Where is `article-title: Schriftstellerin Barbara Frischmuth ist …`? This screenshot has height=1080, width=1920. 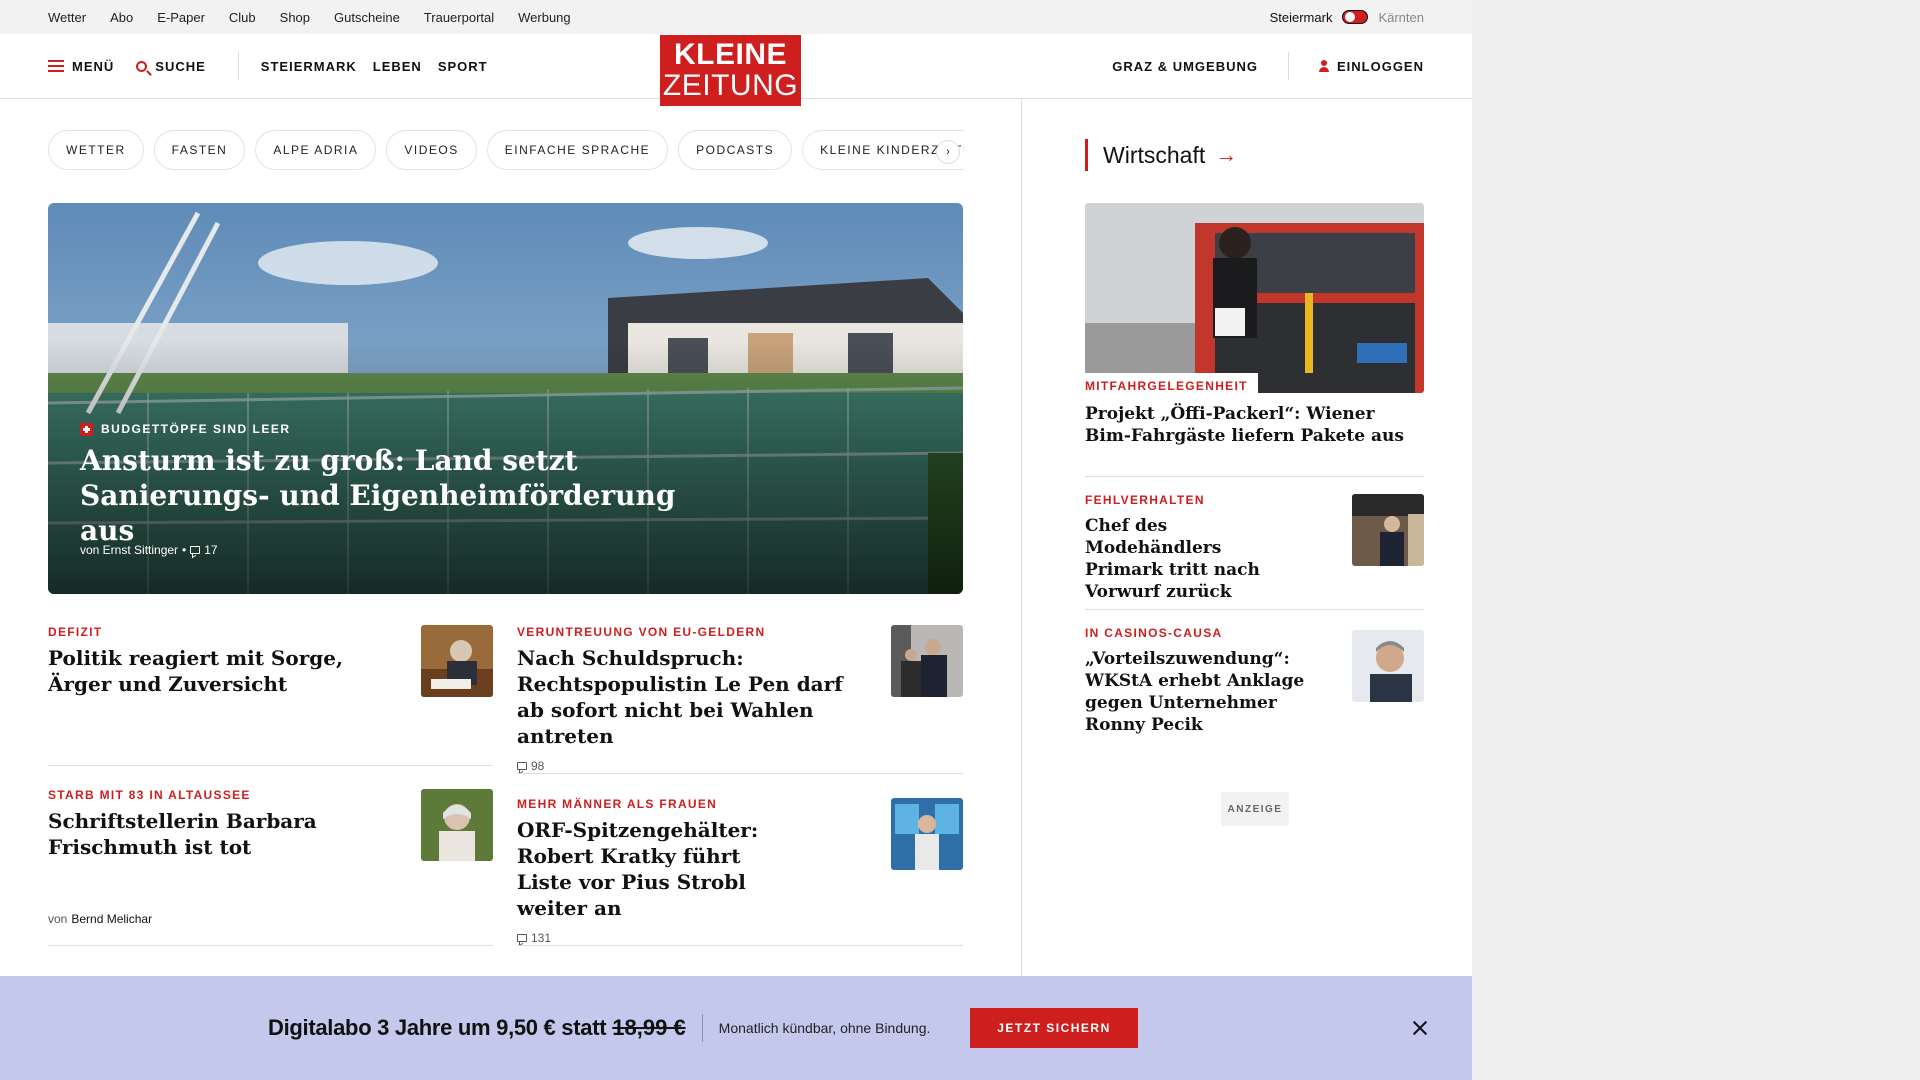 article-title: Schriftstellerin Barbara Frischmuth ist … is located at coordinates (198, 834).